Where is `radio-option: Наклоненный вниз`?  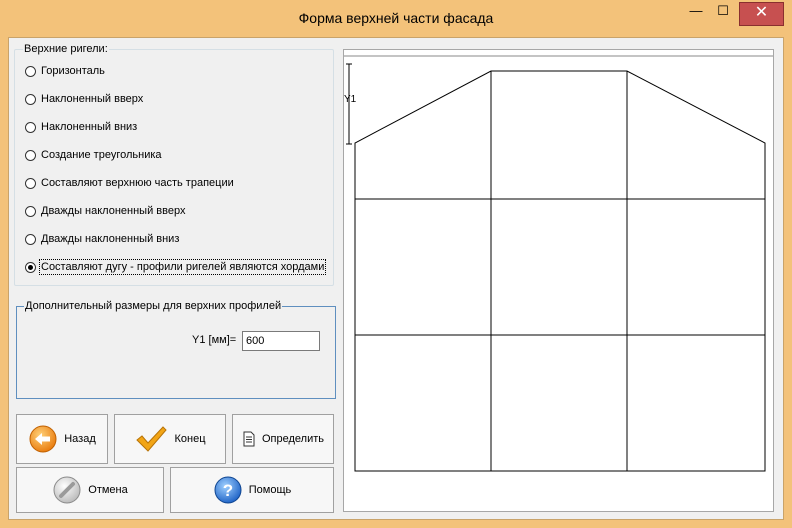
radio-option: Наклоненный вниз is located at coordinates (81, 127).